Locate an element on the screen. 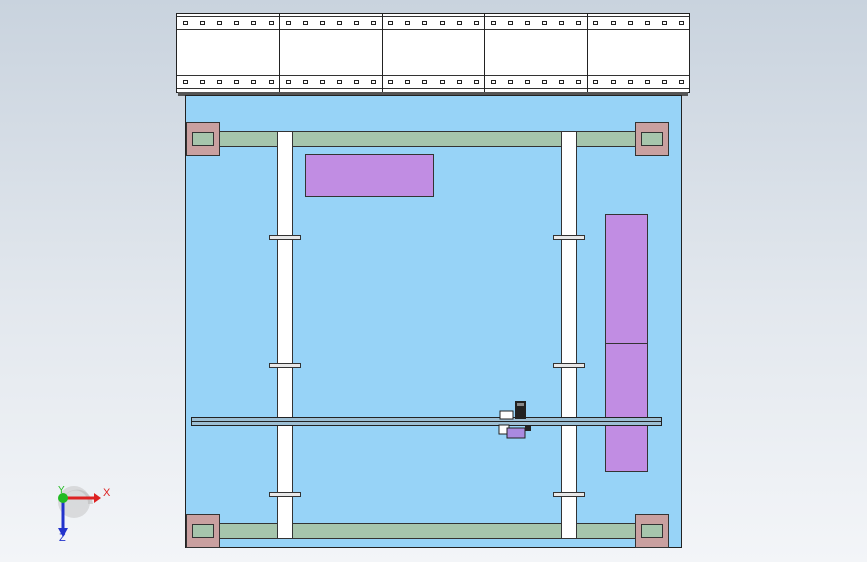  right-post is located at coordinates (569, 335).